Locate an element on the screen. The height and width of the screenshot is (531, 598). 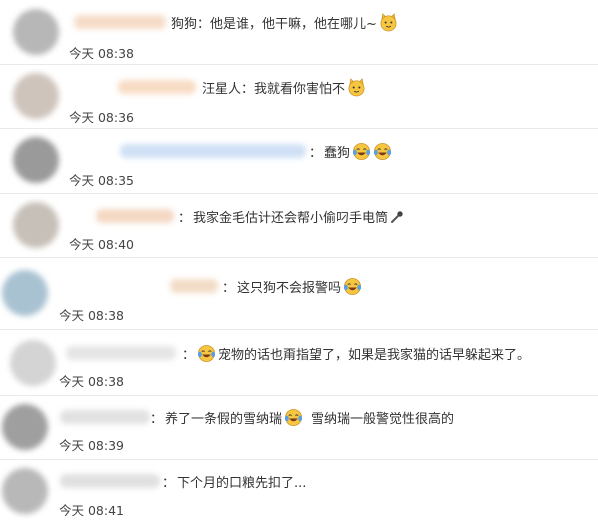
comment-content: 狗狗：他是谁，他干嘛，他在哪儿~ is located at coordinates (274, 24).